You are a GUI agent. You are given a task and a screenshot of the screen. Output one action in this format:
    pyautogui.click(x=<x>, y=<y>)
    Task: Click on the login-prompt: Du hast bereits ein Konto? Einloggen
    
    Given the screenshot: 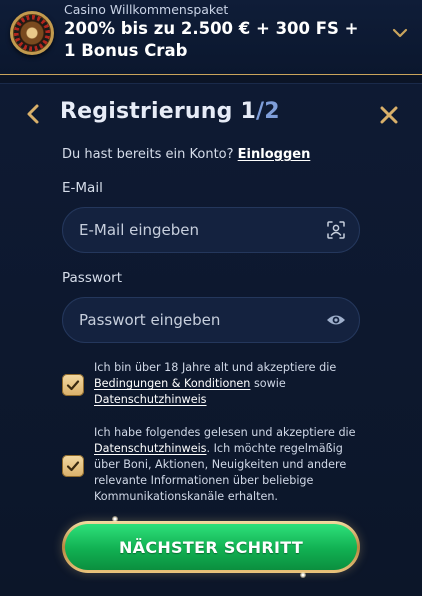 What is the action you would take?
    pyautogui.click(x=186, y=154)
    